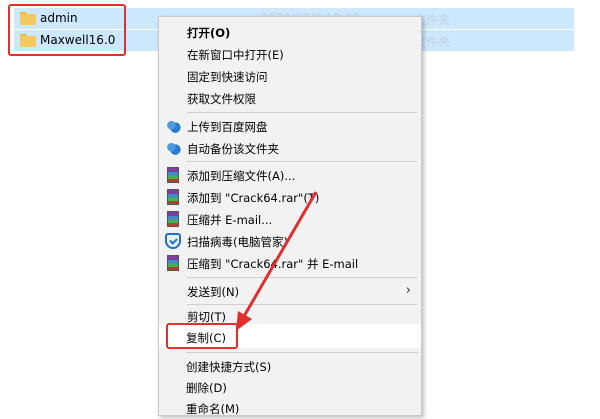 The width and height of the screenshot is (600, 419). I want to click on annotation-arrow, so click(277, 261).